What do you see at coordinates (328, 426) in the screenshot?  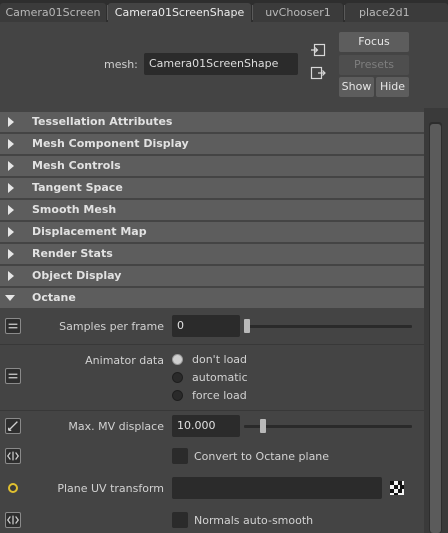 I see `max-mv-slider-track` at bounding box center [328, 426].